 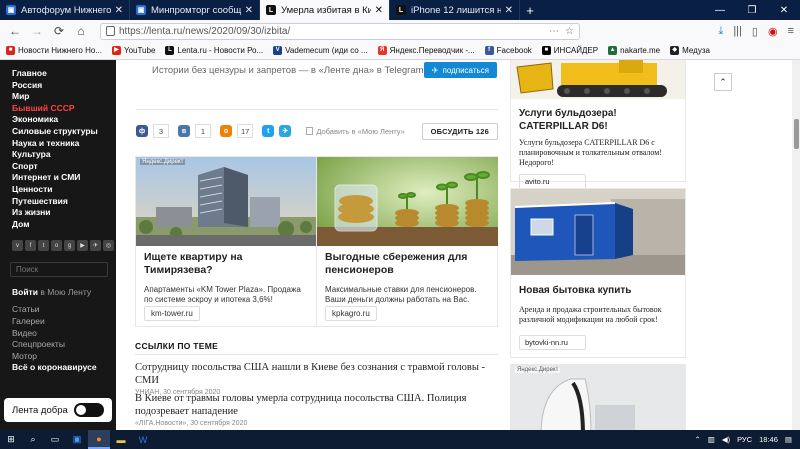 What do you see at coordinates (59, 31) in the screenshot?
I see `reload-icon: ⟳` at bounding box center [59, 31].